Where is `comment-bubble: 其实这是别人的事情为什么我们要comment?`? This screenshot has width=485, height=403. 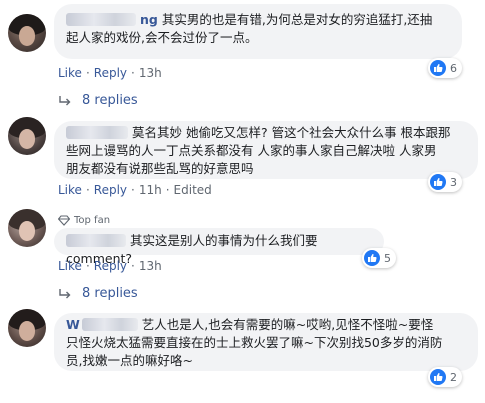
comment-bubble: 其实这是别人的事情为什么我们要comment? is located at coordinates (219, 247).